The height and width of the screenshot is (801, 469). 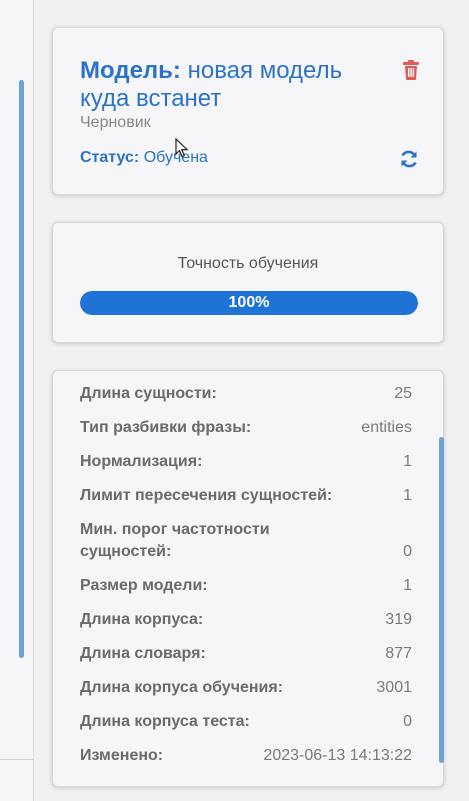 I want to click on accuracy-card: Точность обучения 100%, so click(x=248, y=282).